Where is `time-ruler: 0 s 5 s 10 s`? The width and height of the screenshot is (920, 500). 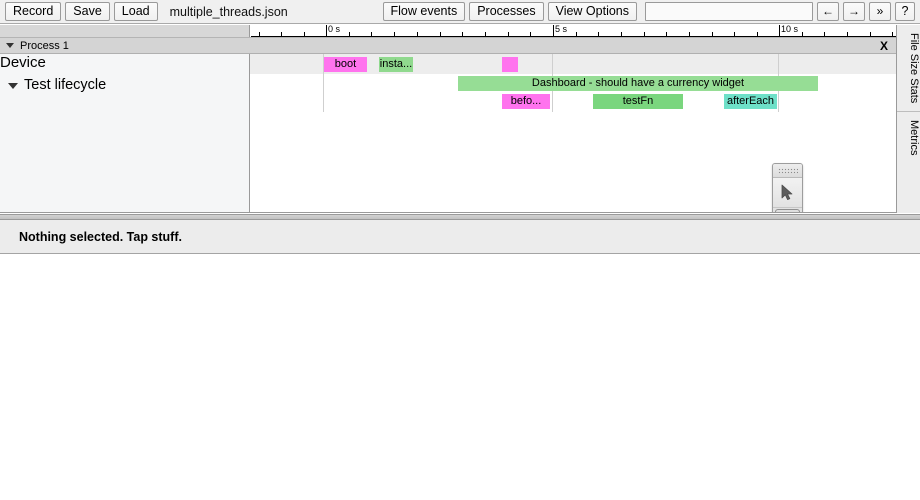
time-ruler: 0 s 5 s 10 s is located at coordinates (448, 31).